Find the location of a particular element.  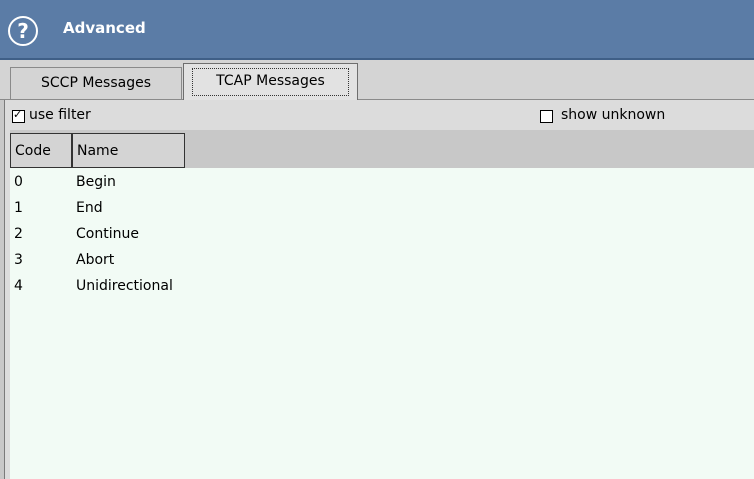

cell-name: End is located at coordinates (89, 208).